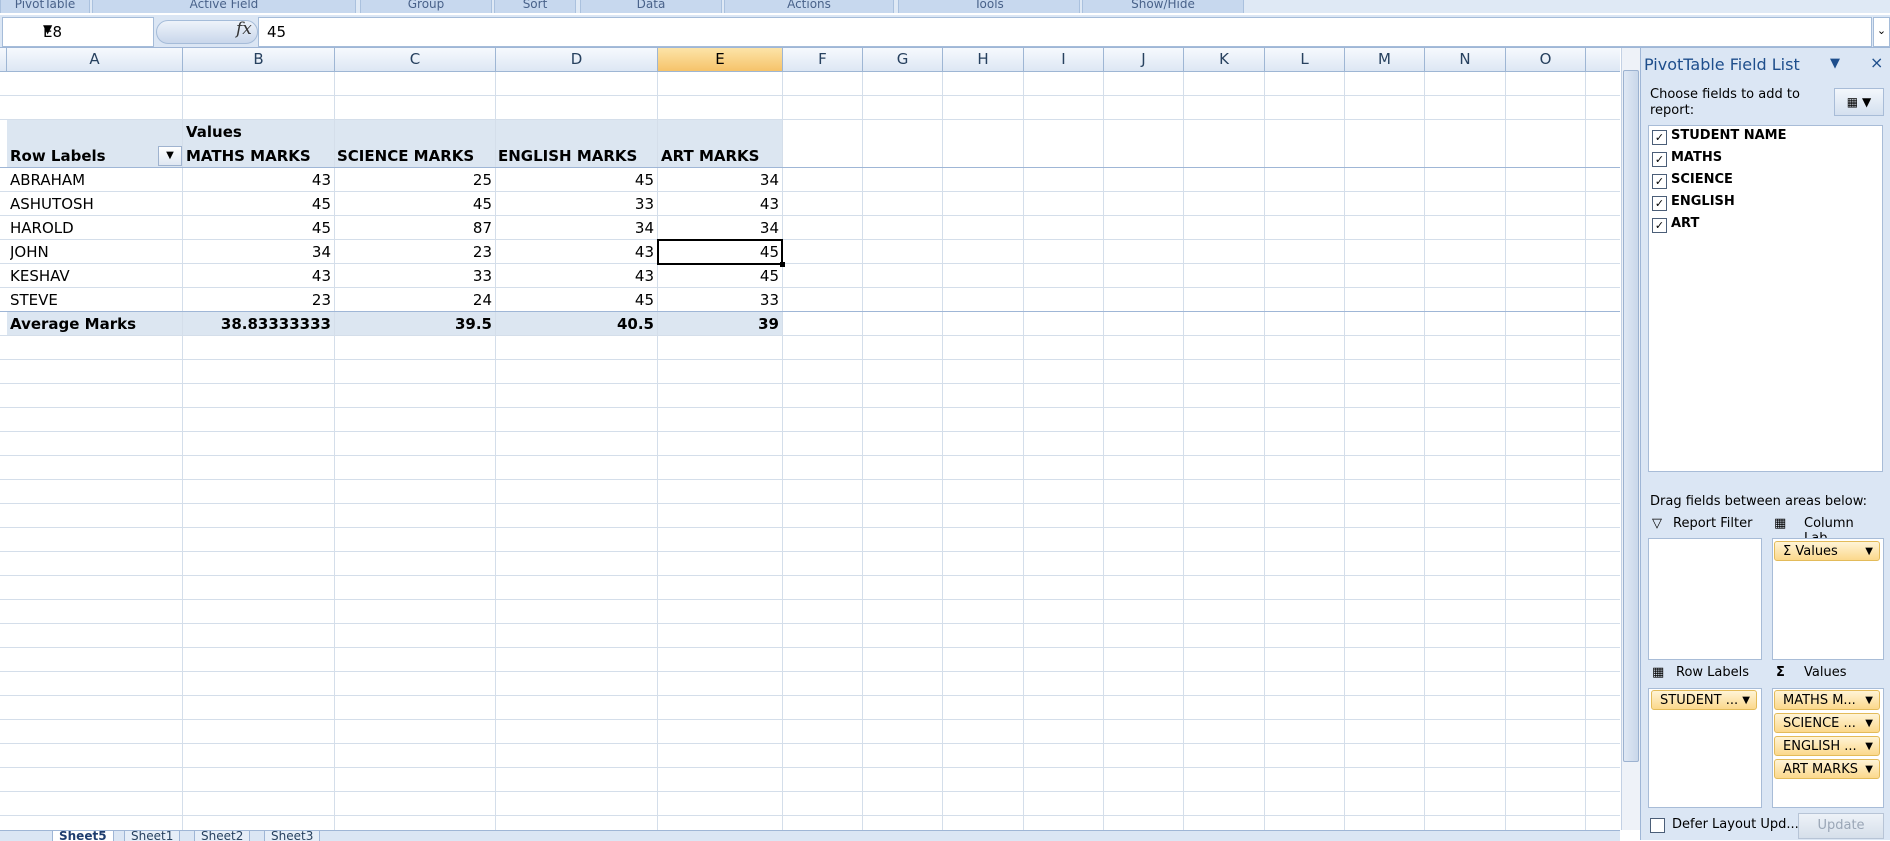  What do you see at coordinates (170, 156) in the screenshot?
I see `row-labels-filter-button: ▼` at bounding box center [170, 156].